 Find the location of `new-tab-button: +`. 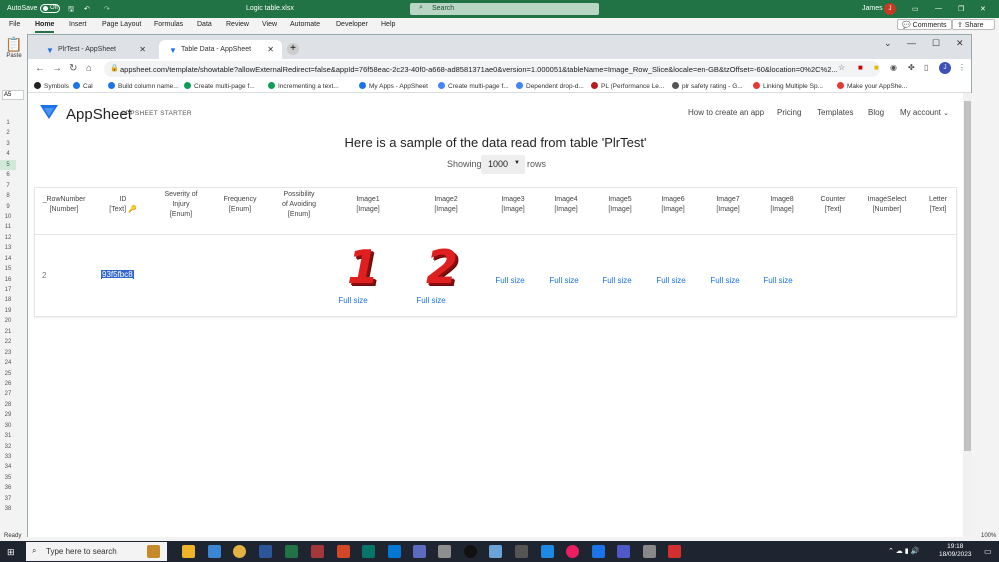

new-tab-button: + is located at coordinates (293, 49).